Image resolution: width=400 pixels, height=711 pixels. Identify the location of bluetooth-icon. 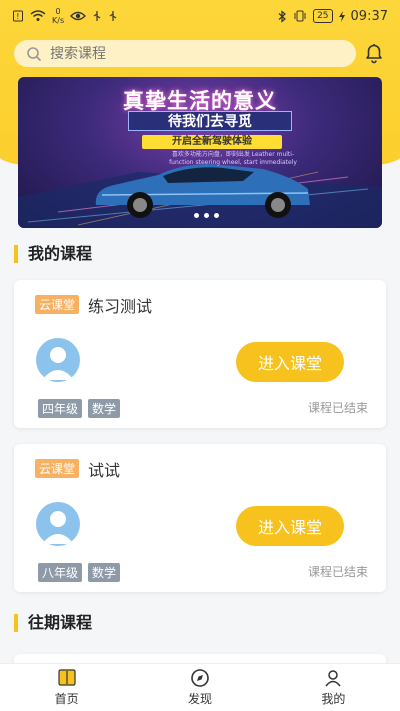
(282, 16).